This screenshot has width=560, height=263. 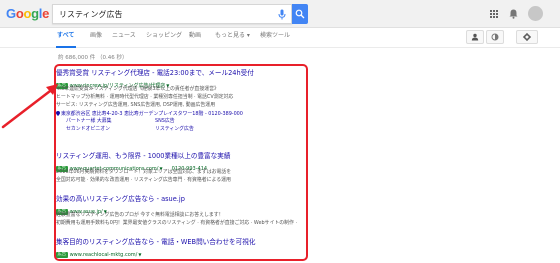 I want to click on search-icon, so click(x=300, y=14).